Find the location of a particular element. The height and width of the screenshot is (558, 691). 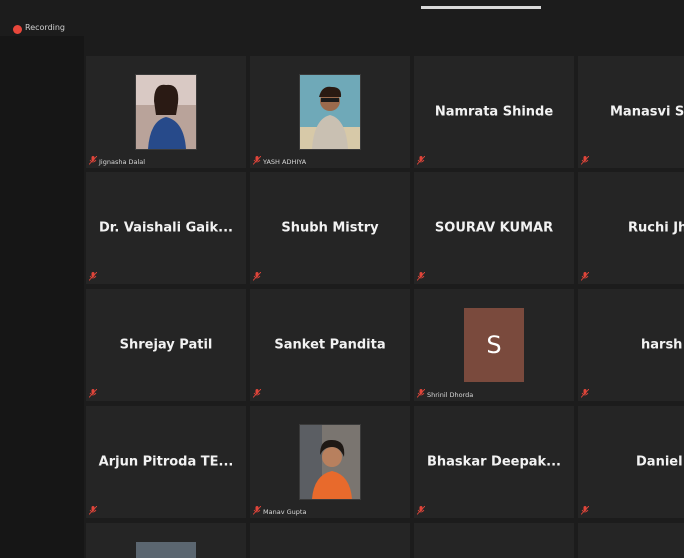

participant-name: Shubh Mistry is located at coordinates (330, 228).